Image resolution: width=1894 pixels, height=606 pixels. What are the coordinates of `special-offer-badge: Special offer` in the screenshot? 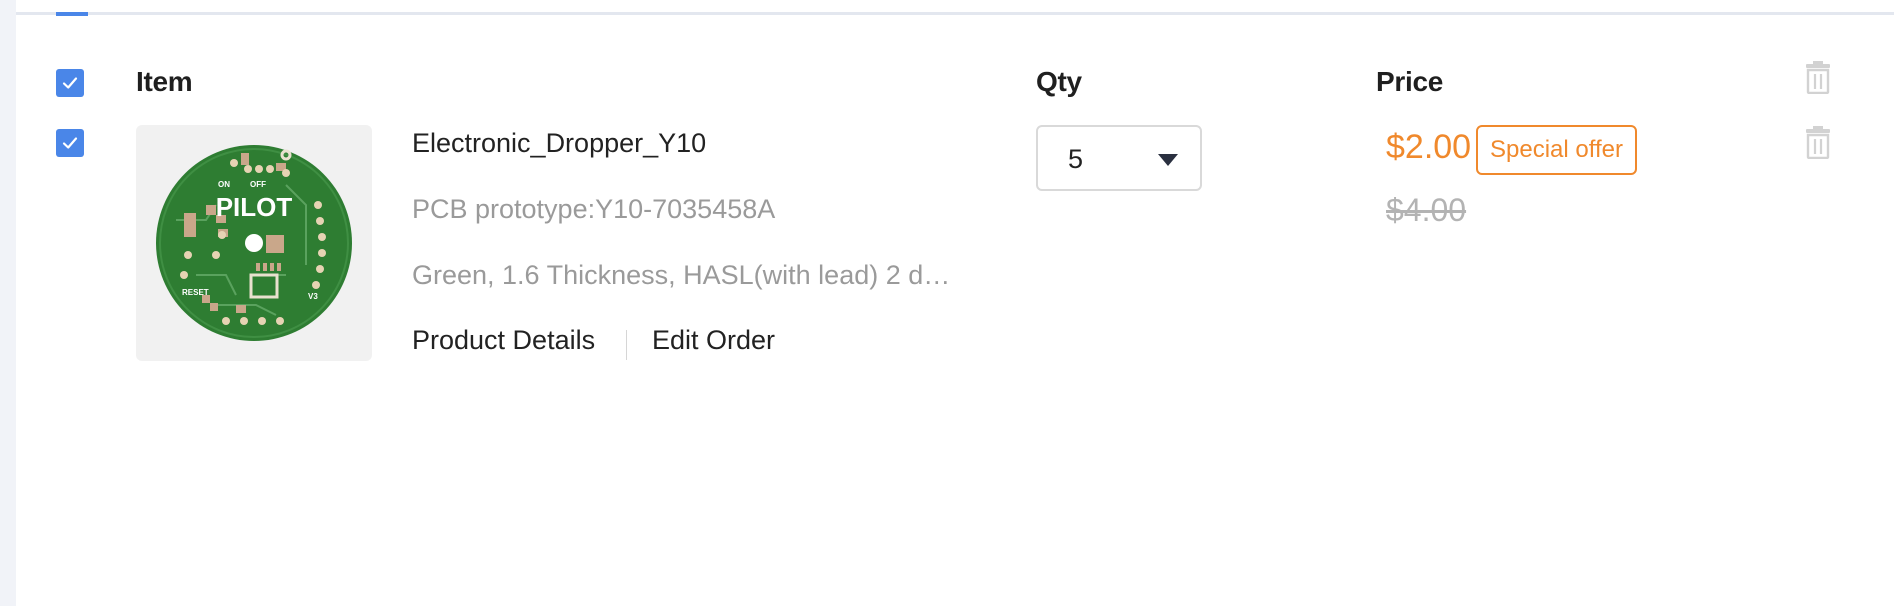 It's located at (1556, 150).